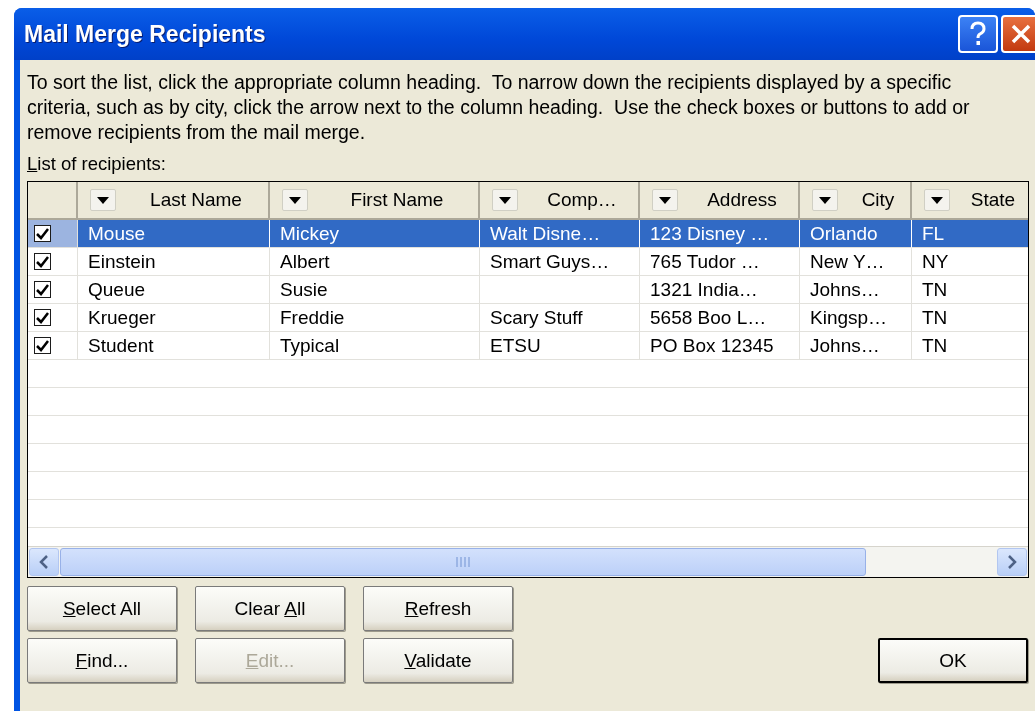 This screenshot has height=711, width=1035. I want to click on close-button, so click(1018, 34).